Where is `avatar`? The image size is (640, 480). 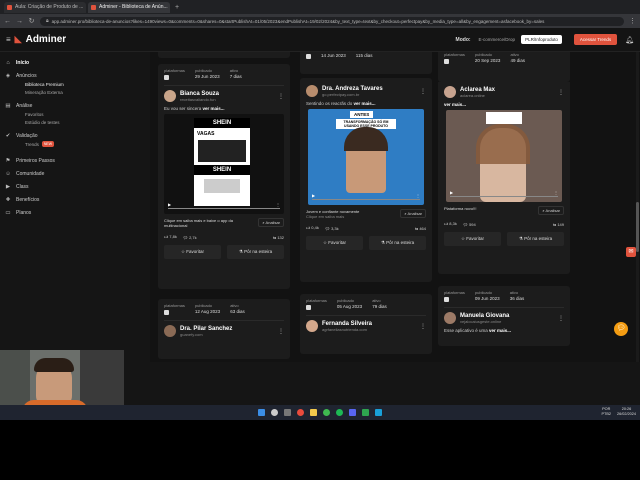
avatar is located at coordinates (450, 92).